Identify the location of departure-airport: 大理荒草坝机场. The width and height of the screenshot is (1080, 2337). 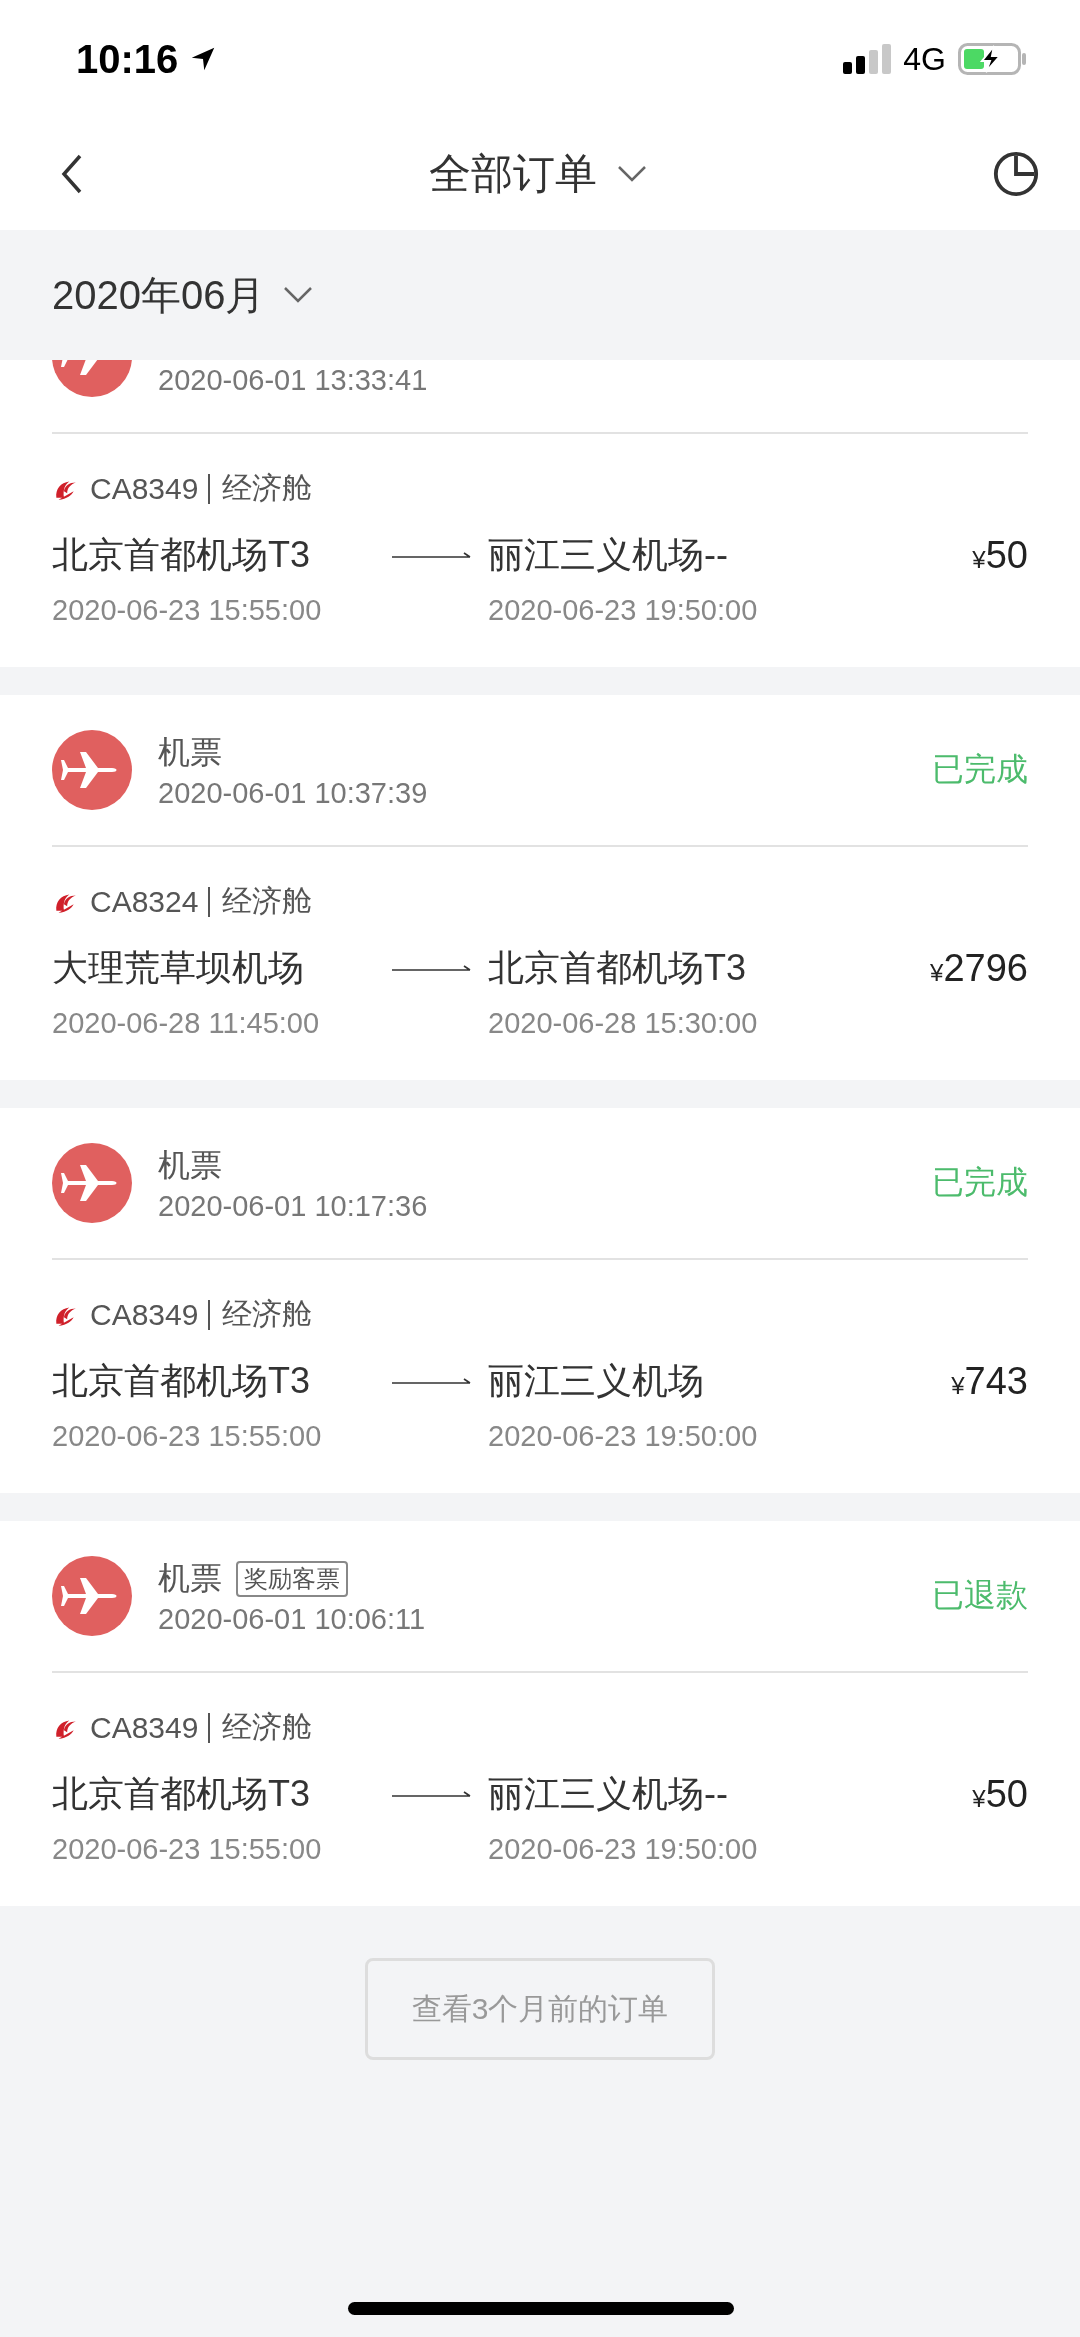
(178, 968).